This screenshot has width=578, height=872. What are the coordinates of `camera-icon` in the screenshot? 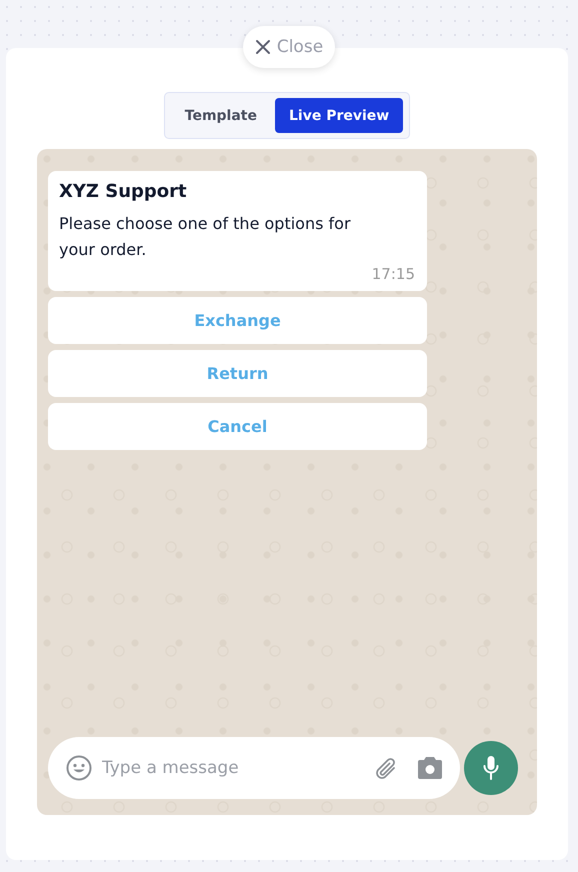 It's located at (430, 768).